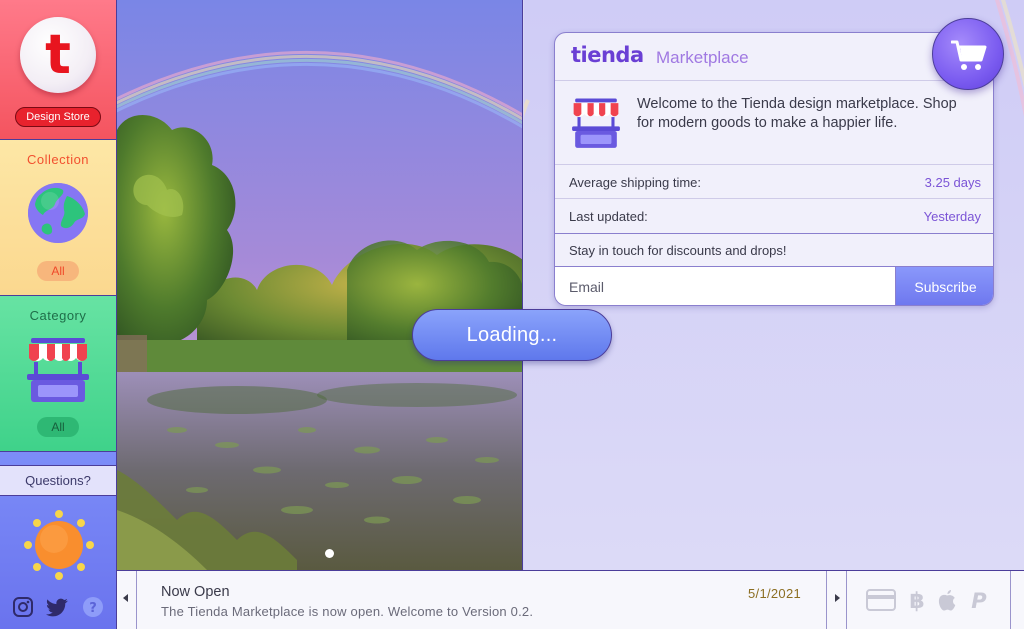  I want to click on chevron-right-icon, so click(837, 598).